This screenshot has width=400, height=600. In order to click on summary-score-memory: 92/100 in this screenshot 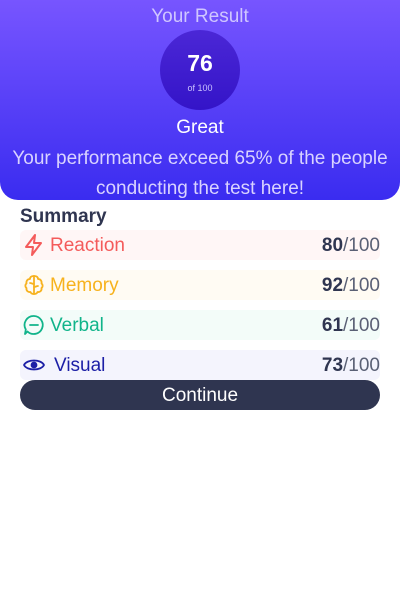, I will do `click(350, 285)`.